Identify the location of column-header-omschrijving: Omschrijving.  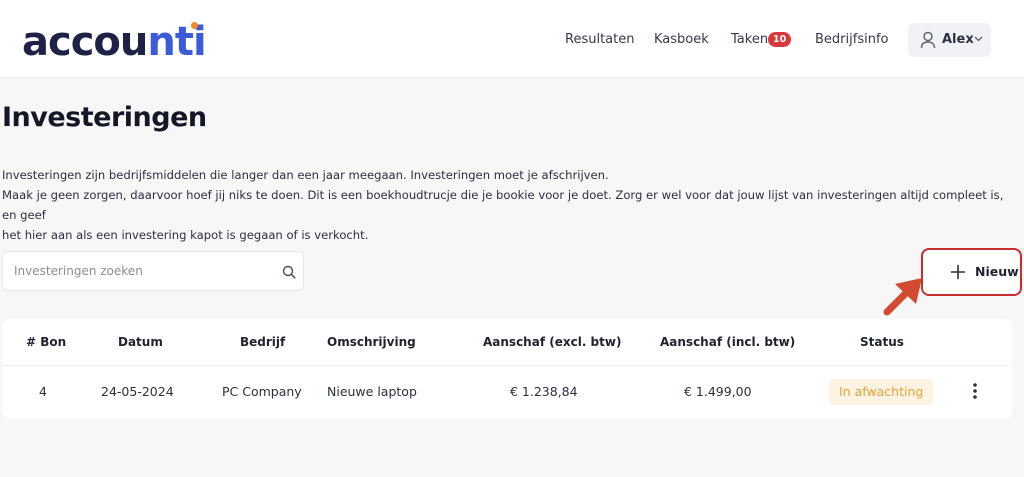
(371, 342).